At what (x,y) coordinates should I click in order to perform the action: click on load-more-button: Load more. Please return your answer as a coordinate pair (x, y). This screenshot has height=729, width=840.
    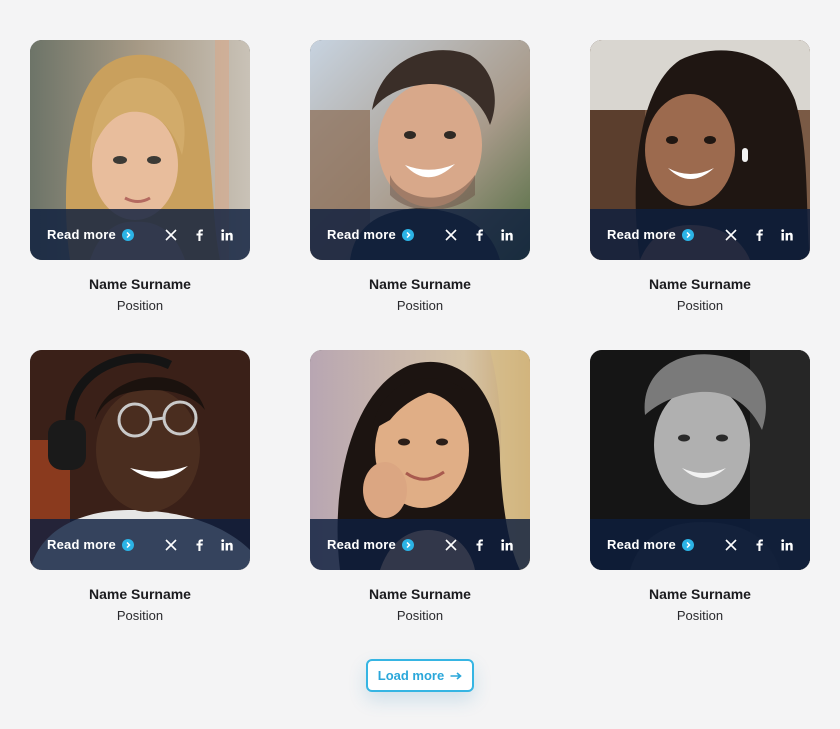
    Looking at the image, I should click on (420, 675).